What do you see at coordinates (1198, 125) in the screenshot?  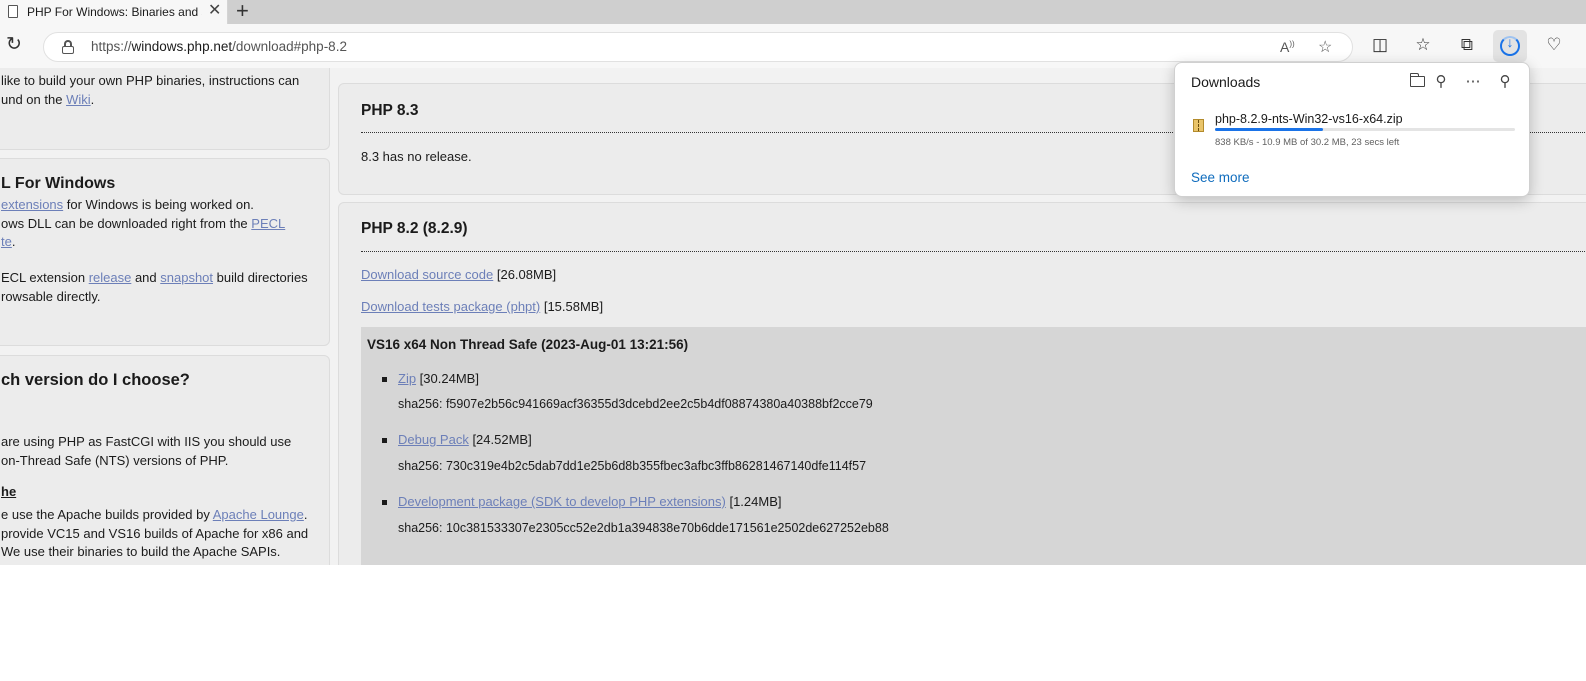 I see `zip-file-icon` at bounding box center [1198, 125].